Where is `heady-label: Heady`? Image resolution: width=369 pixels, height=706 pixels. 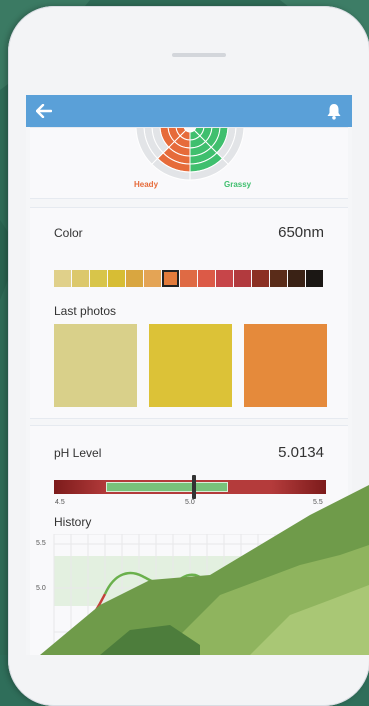 heady-label: Heady is located at coordinates (146, 184).